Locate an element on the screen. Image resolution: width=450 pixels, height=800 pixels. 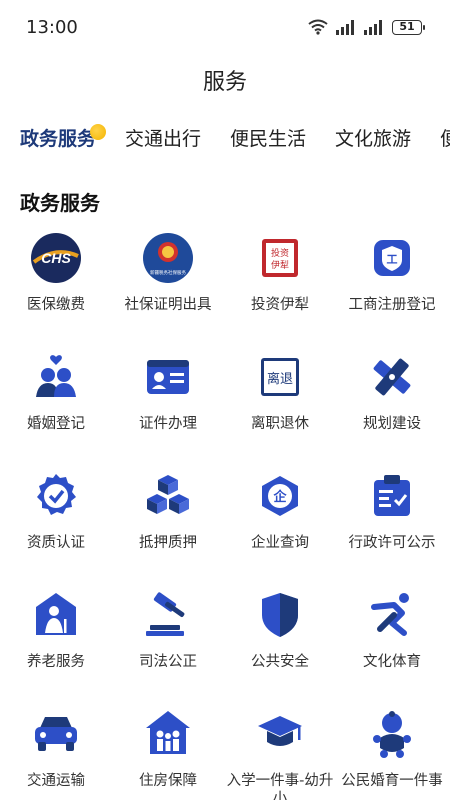
service-qualification-certification: 资质认证 is located at coordinates (56, 523).